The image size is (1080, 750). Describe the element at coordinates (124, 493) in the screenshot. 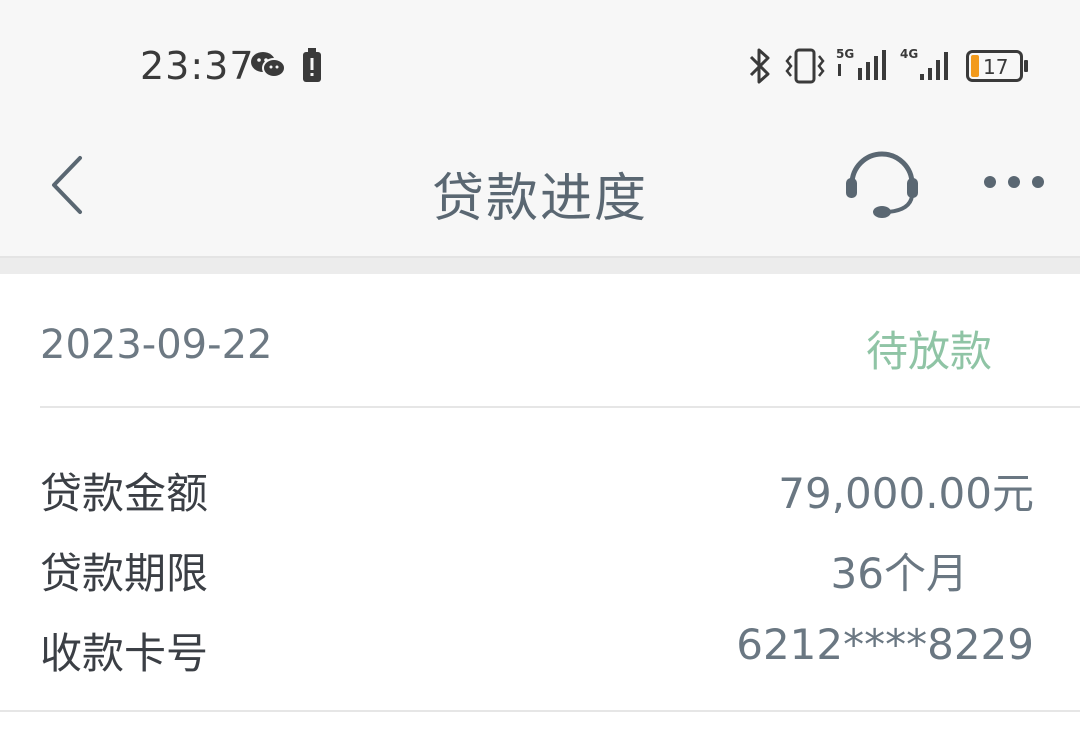

I see `loan-amount-label: 贷款金额` at that location.